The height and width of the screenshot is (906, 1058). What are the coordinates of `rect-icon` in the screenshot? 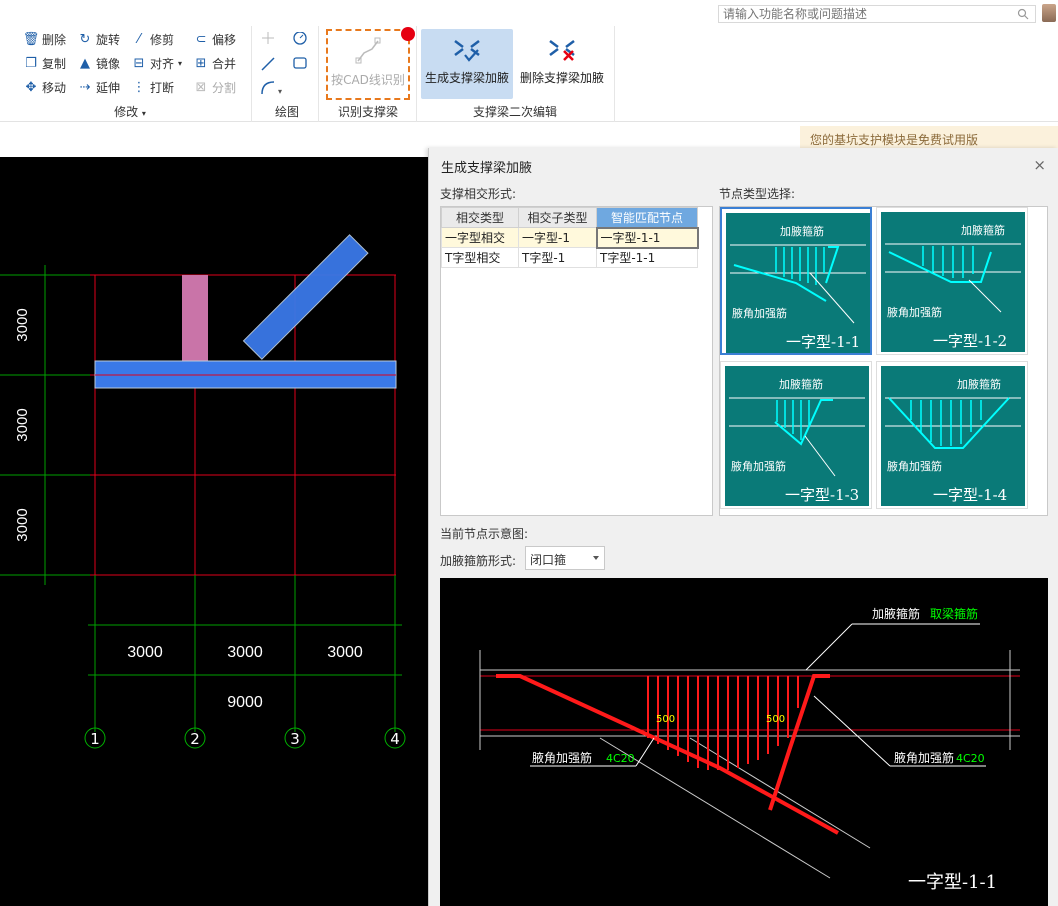 It's located at (300, 63).